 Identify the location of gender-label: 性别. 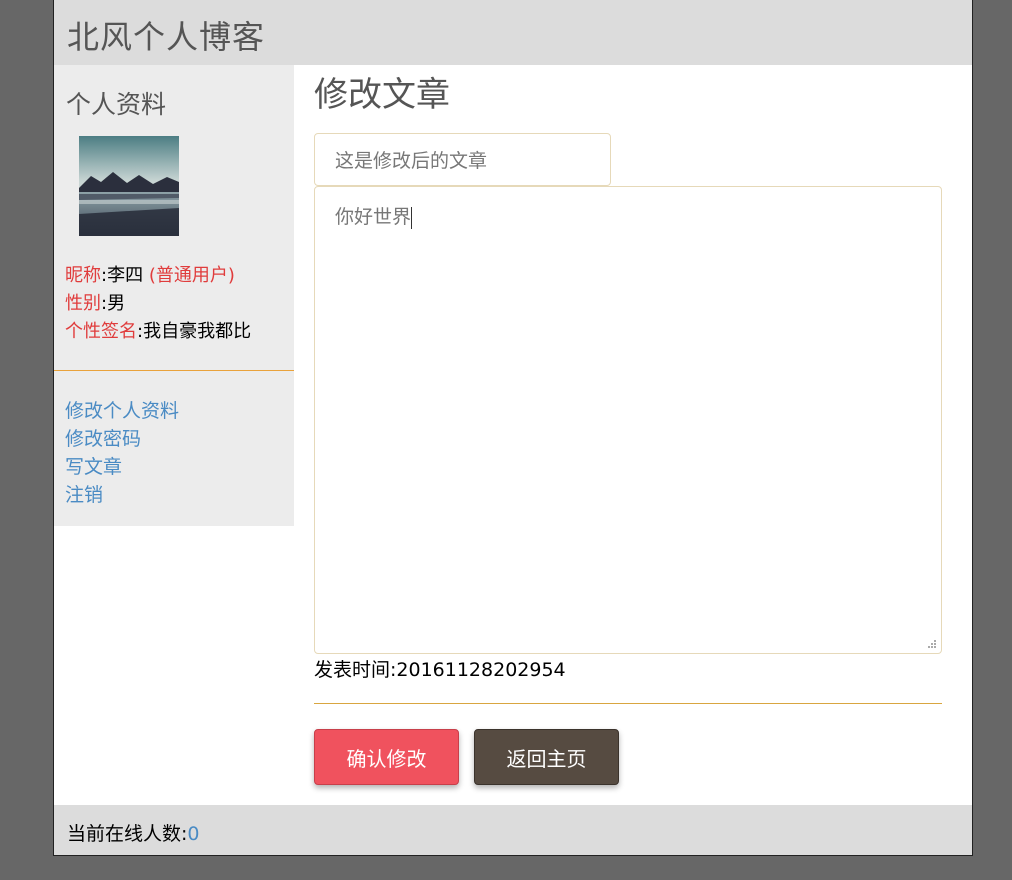
(83, 303).